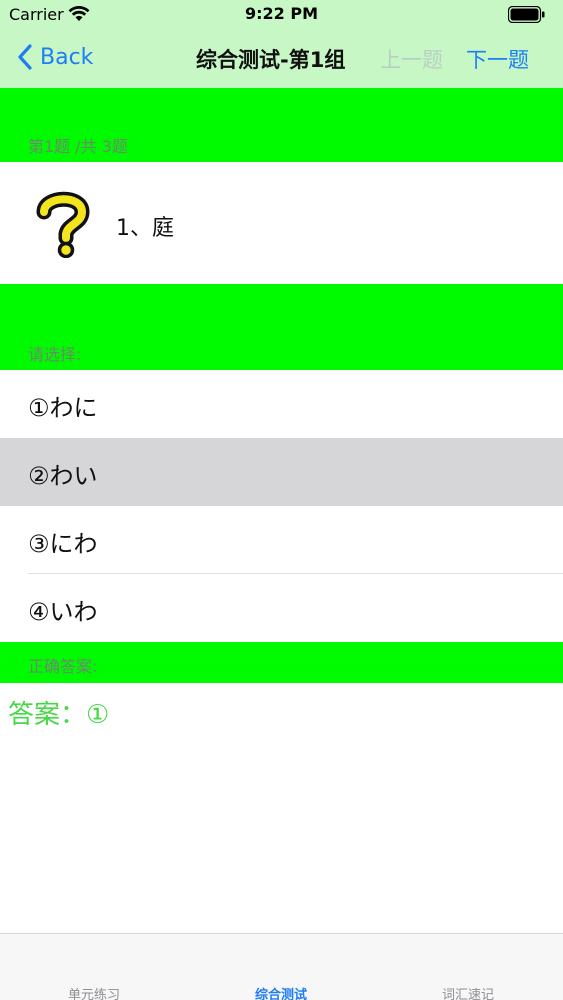 This screenshot has height=1000, width=563. What do you see at coordinates (281, 44) in the screenshot?
I see `navigation-header: Carrier 9:22 PM Back 综合测试-第1组 上一题 下一题` at bounding box center [281, 44].